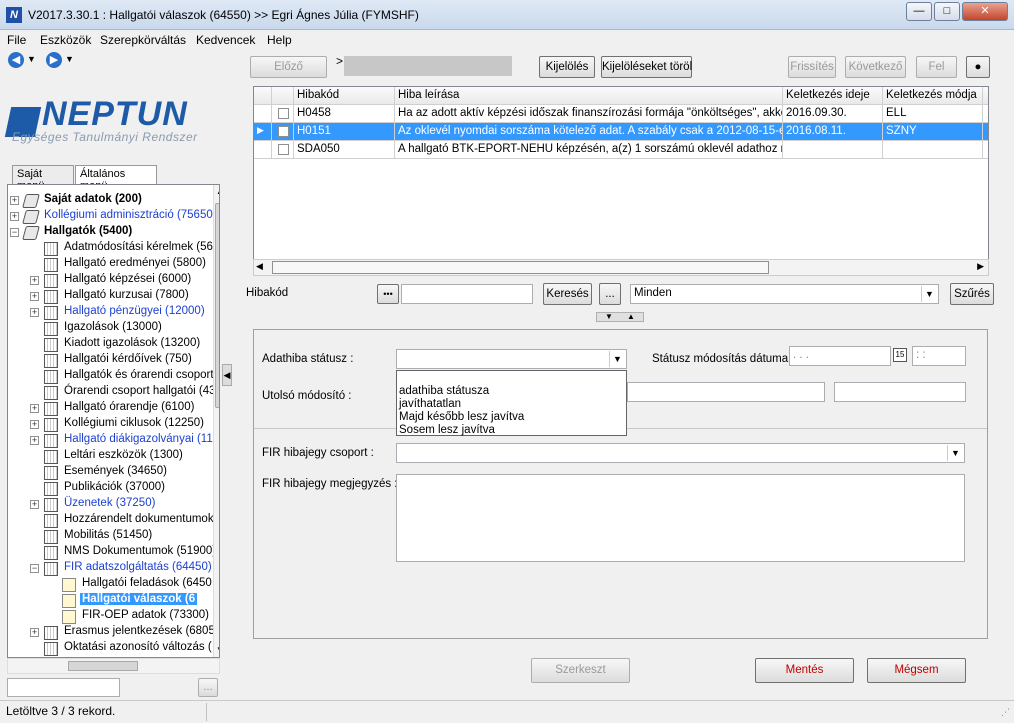 The height and width of the screenshot is (723, 1014). What do you see at coordinates (65, 40) in the screenshot?
I see `menu-tools: Eszközök` at bounding box center [65, 40].